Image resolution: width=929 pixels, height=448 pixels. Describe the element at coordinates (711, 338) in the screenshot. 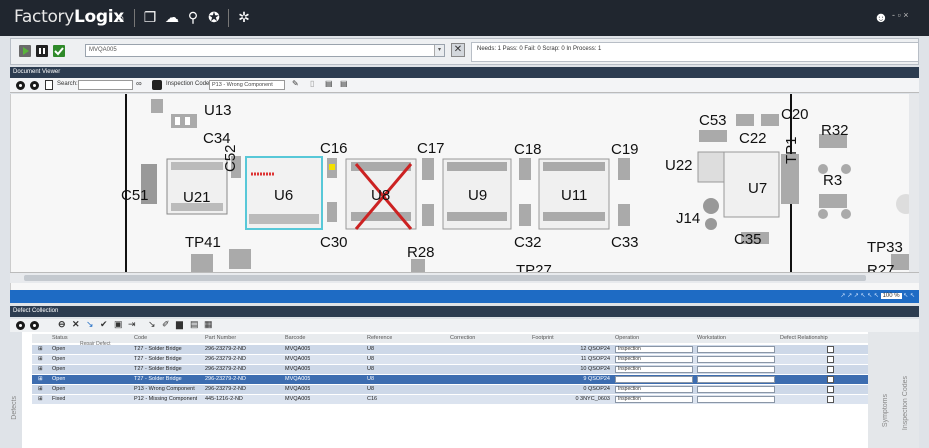

I see `col-workstation: Workstation` at that location.